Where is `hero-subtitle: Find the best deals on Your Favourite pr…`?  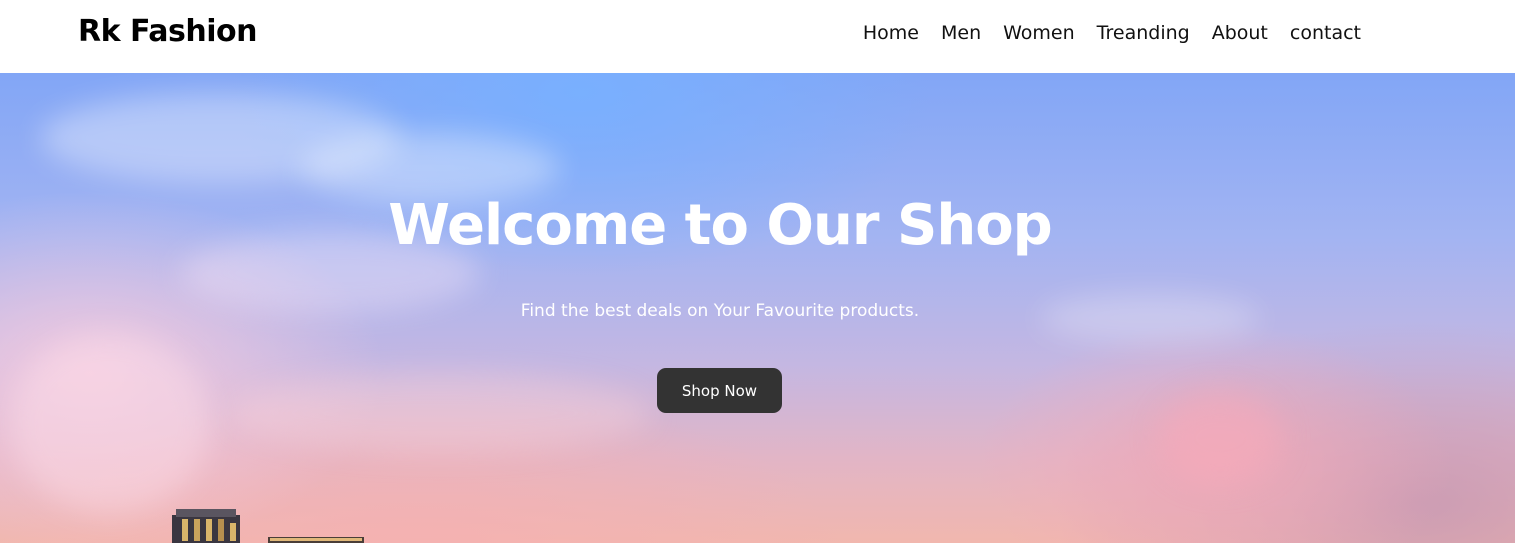
hero-subtitle: Find the best deals on Your Favourite pr… is located at coordinates (720, 311).